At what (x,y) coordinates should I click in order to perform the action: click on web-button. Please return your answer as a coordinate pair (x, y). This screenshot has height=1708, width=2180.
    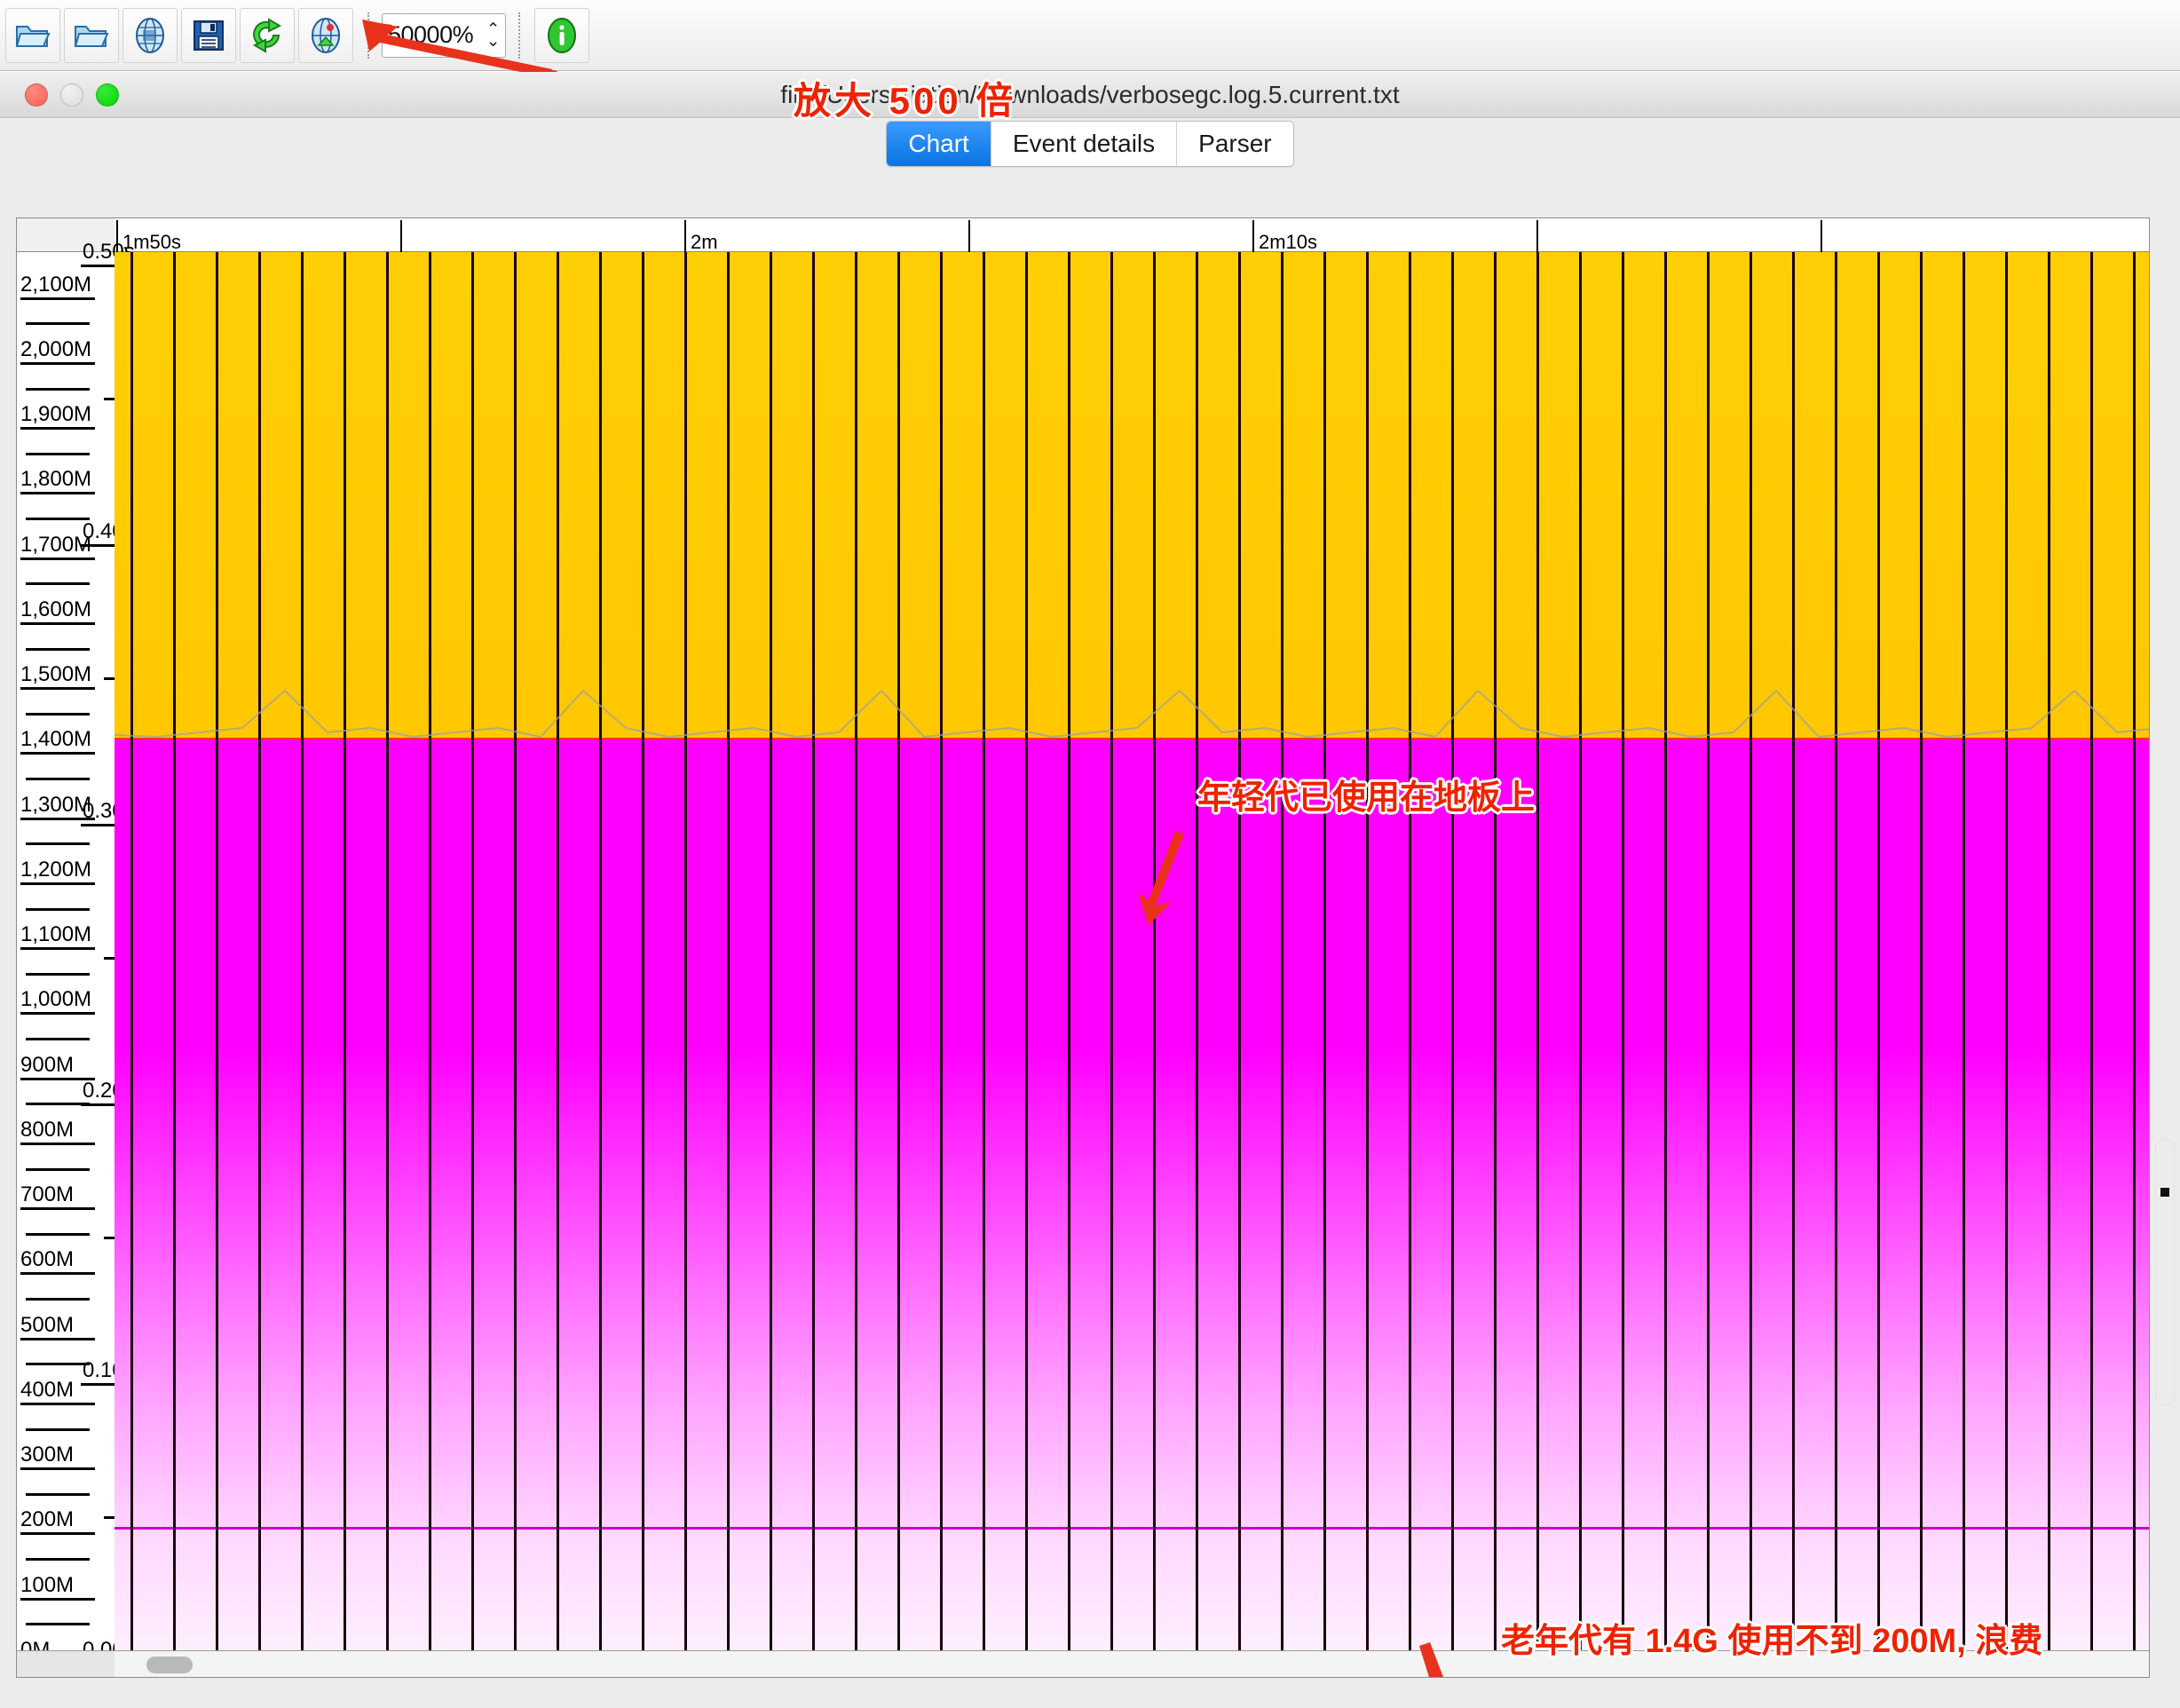
    Looking at the image, I should click on (325, 35).